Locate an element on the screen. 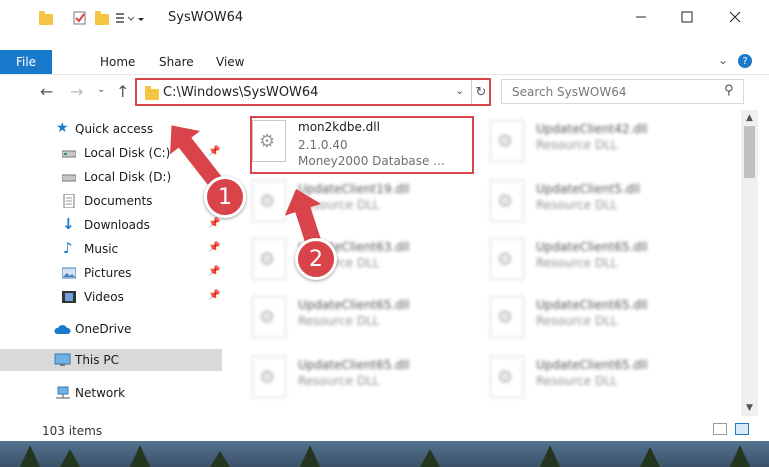 The width and height of the screenshot is (769, 467). folder-icon is located at coordinates (46, 18).